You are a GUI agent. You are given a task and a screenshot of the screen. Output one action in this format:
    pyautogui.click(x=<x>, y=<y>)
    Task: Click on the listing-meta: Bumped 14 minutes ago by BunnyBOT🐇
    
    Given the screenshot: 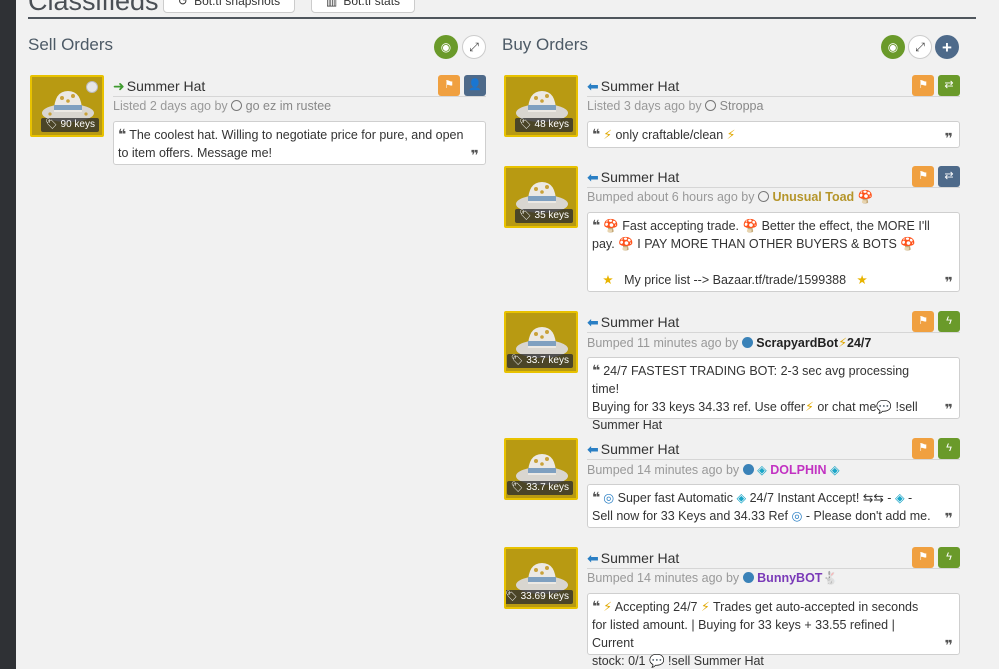 What is the action you would take?
    pyautogui.click(x=713, y=578)
    